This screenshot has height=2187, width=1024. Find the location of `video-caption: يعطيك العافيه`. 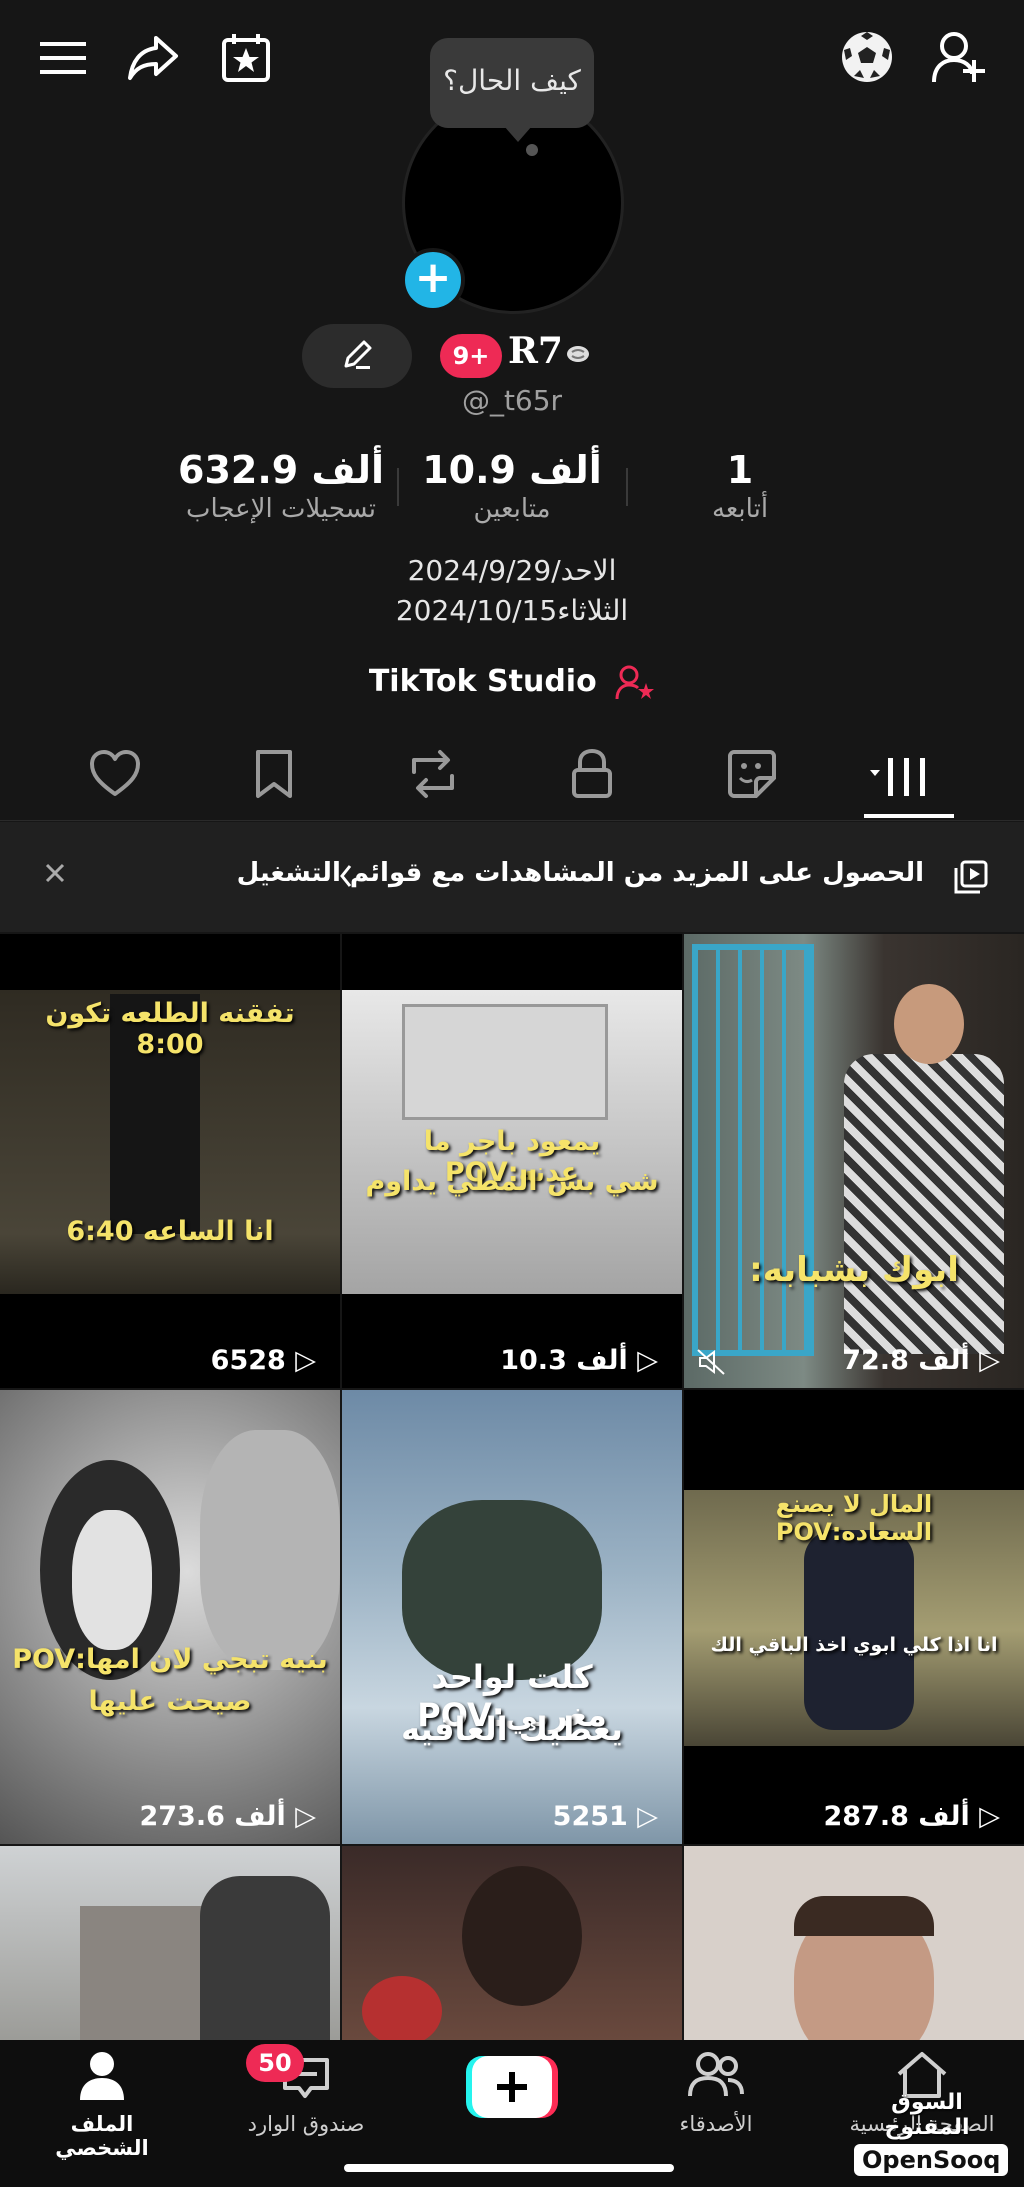

video-caption: يعطيك العافيه is located at coordinates (512, 1729).